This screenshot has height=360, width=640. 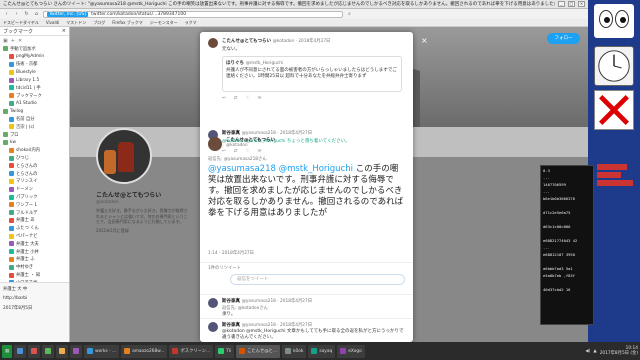 I want to click on retweet-count: 1件のリツイート, so click(x=224, y=268).